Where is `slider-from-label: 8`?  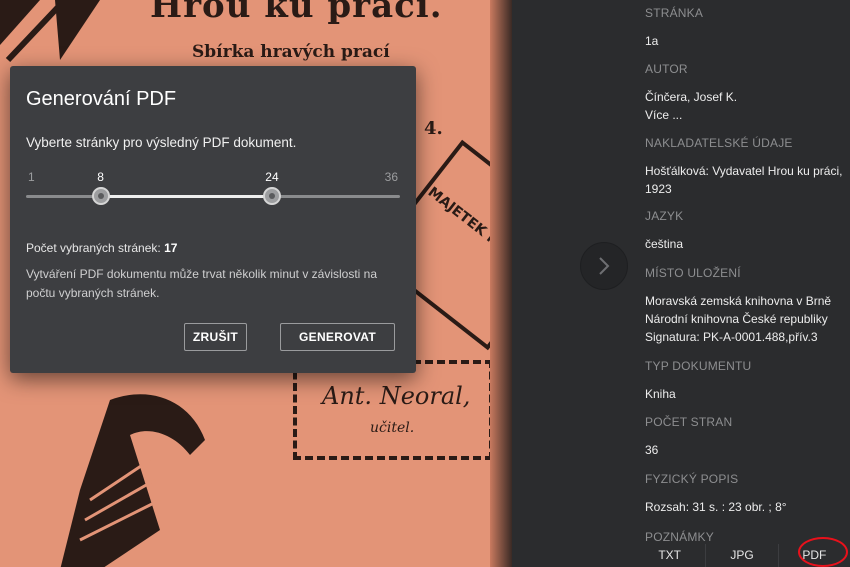 slider-from-label: 8 is located at coordinates (100, 177).